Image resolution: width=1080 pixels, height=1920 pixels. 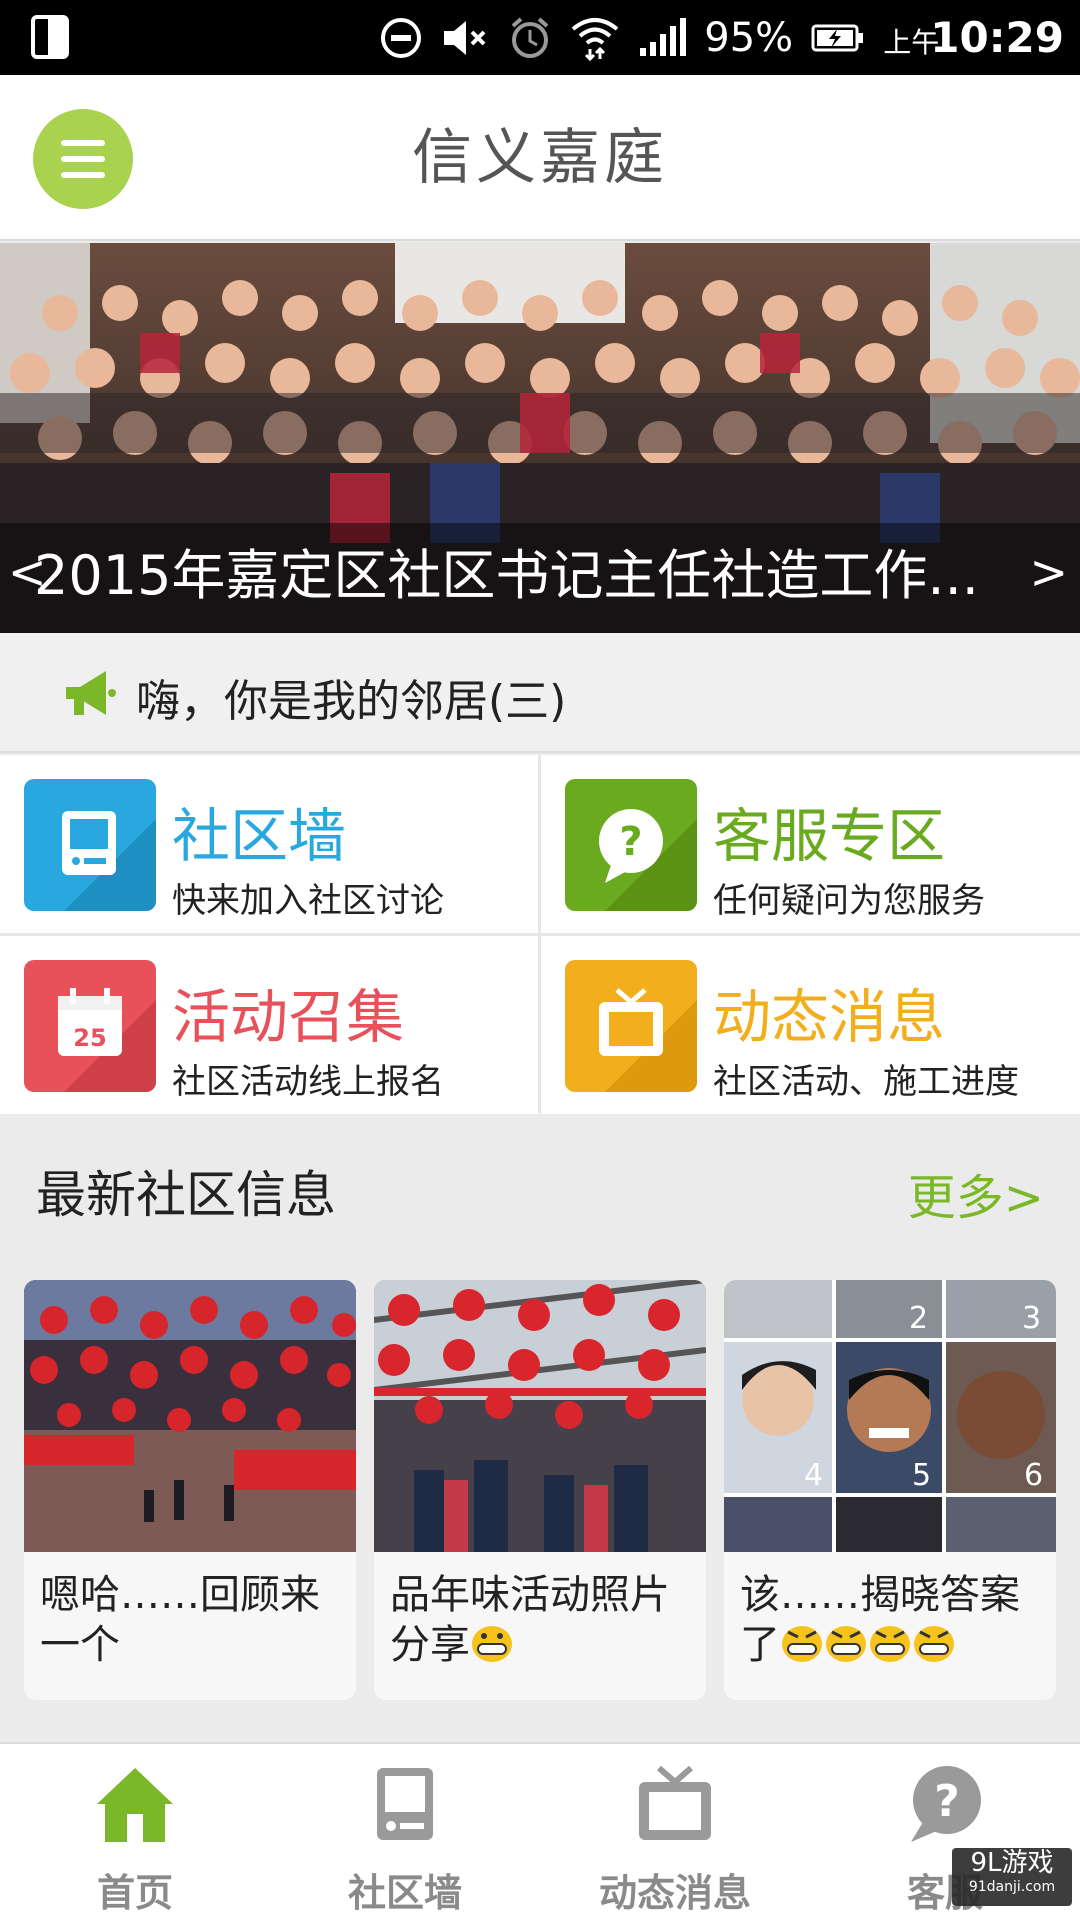 I want to click on clock: 10:29, so click(x=997, y=37).